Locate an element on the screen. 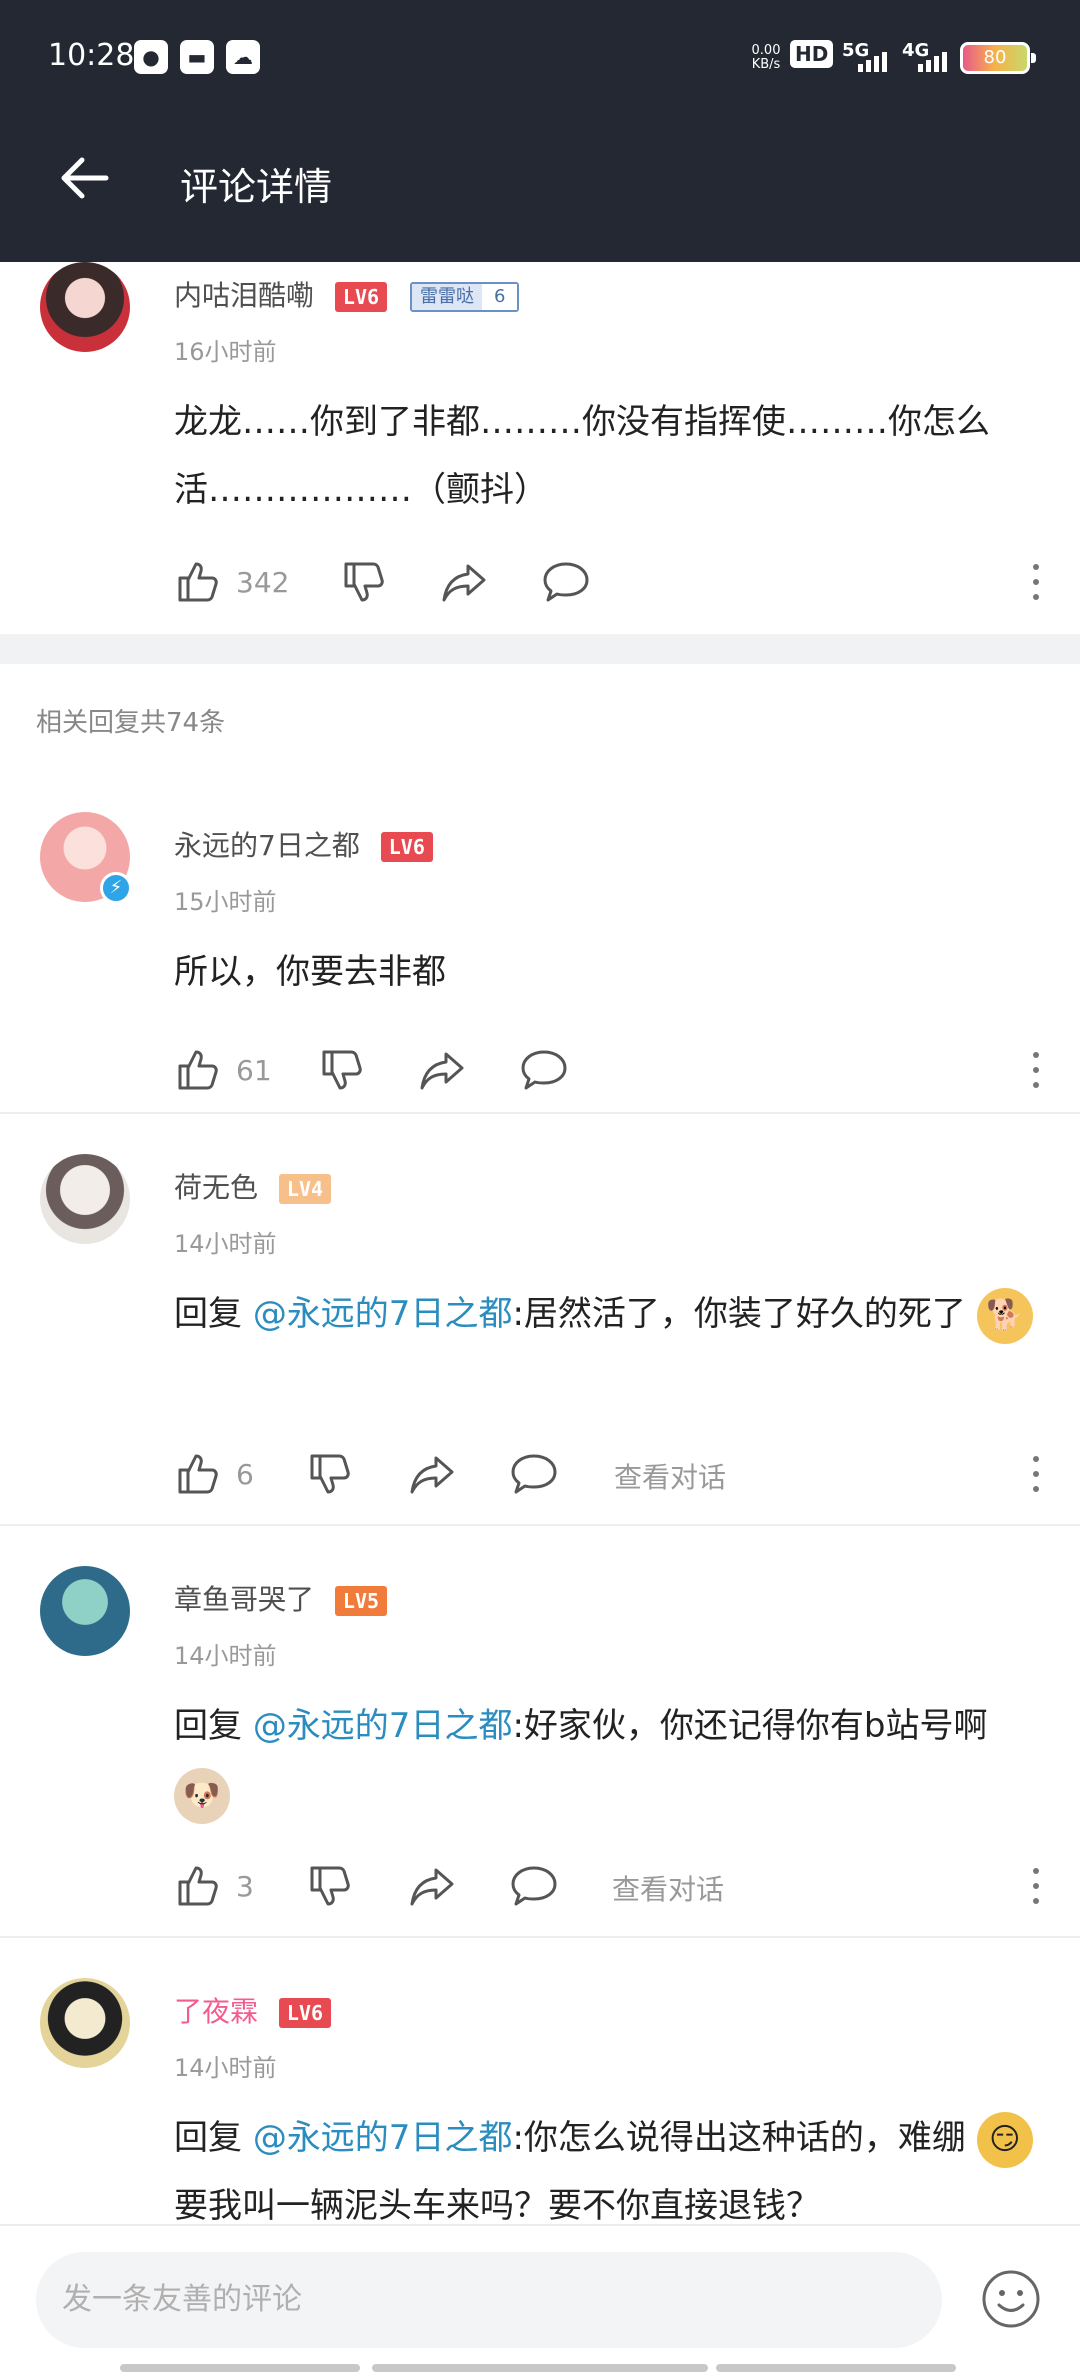 This screenshot has width=1080, height=2376. reply-body: :好家伙，你还记得你有b站号啊 is located at coordinates (750, 1726).